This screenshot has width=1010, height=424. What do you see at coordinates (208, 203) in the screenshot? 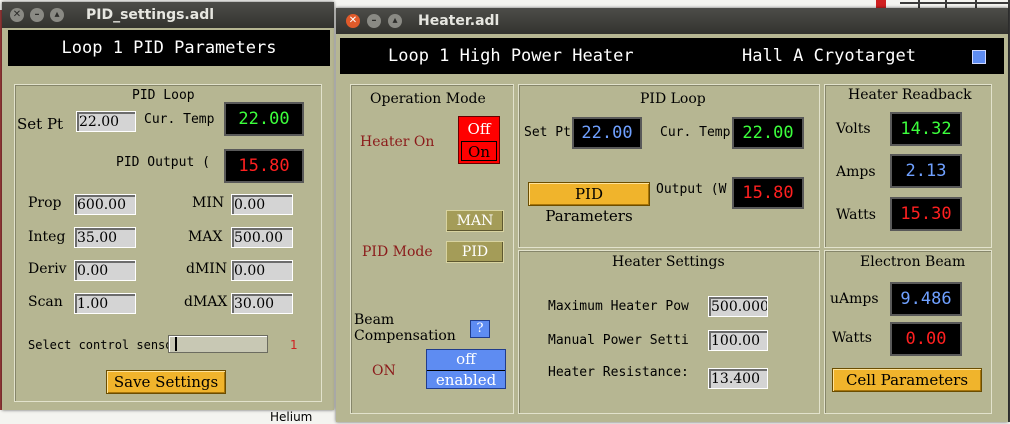
I see `min-label: MIN` at bounding box center [208, 203].